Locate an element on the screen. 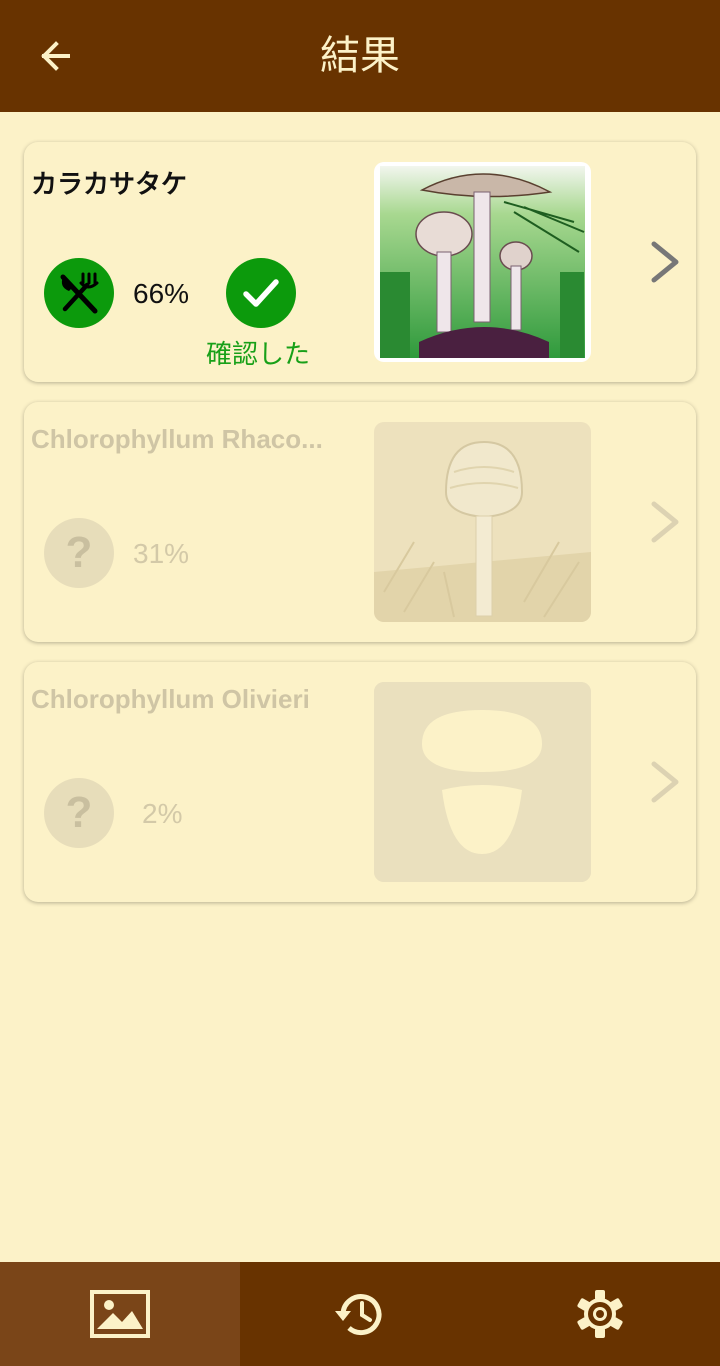 Image resolution: width=720 pixels, height=1366 pixels. match-percent: 66% is located at coordinates (161, 293).